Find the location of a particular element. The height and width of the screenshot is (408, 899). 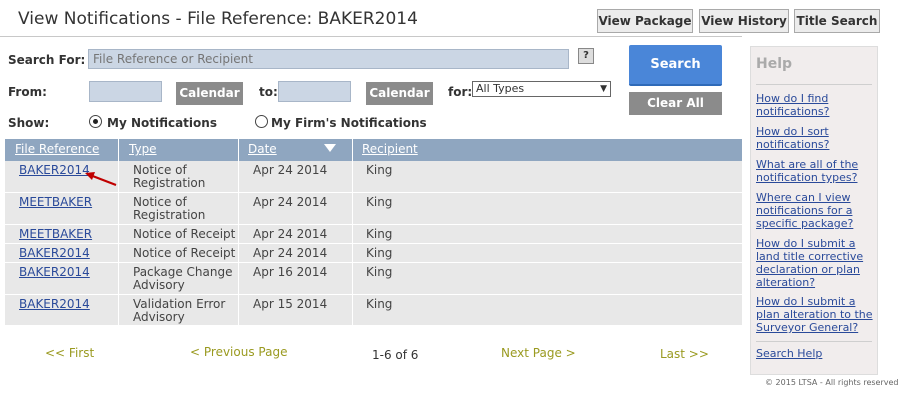

help-title: Help is located at coordinates (774, 64).